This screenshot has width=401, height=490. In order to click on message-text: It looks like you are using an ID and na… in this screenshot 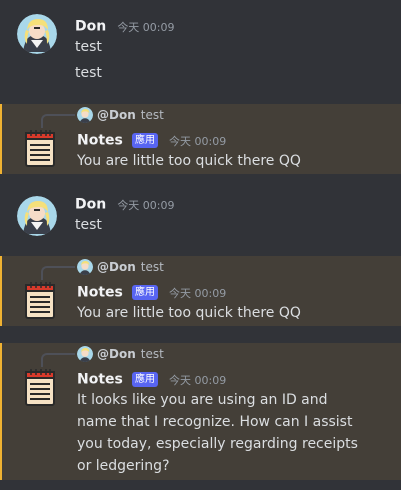, I will do `click(217, 433)`.